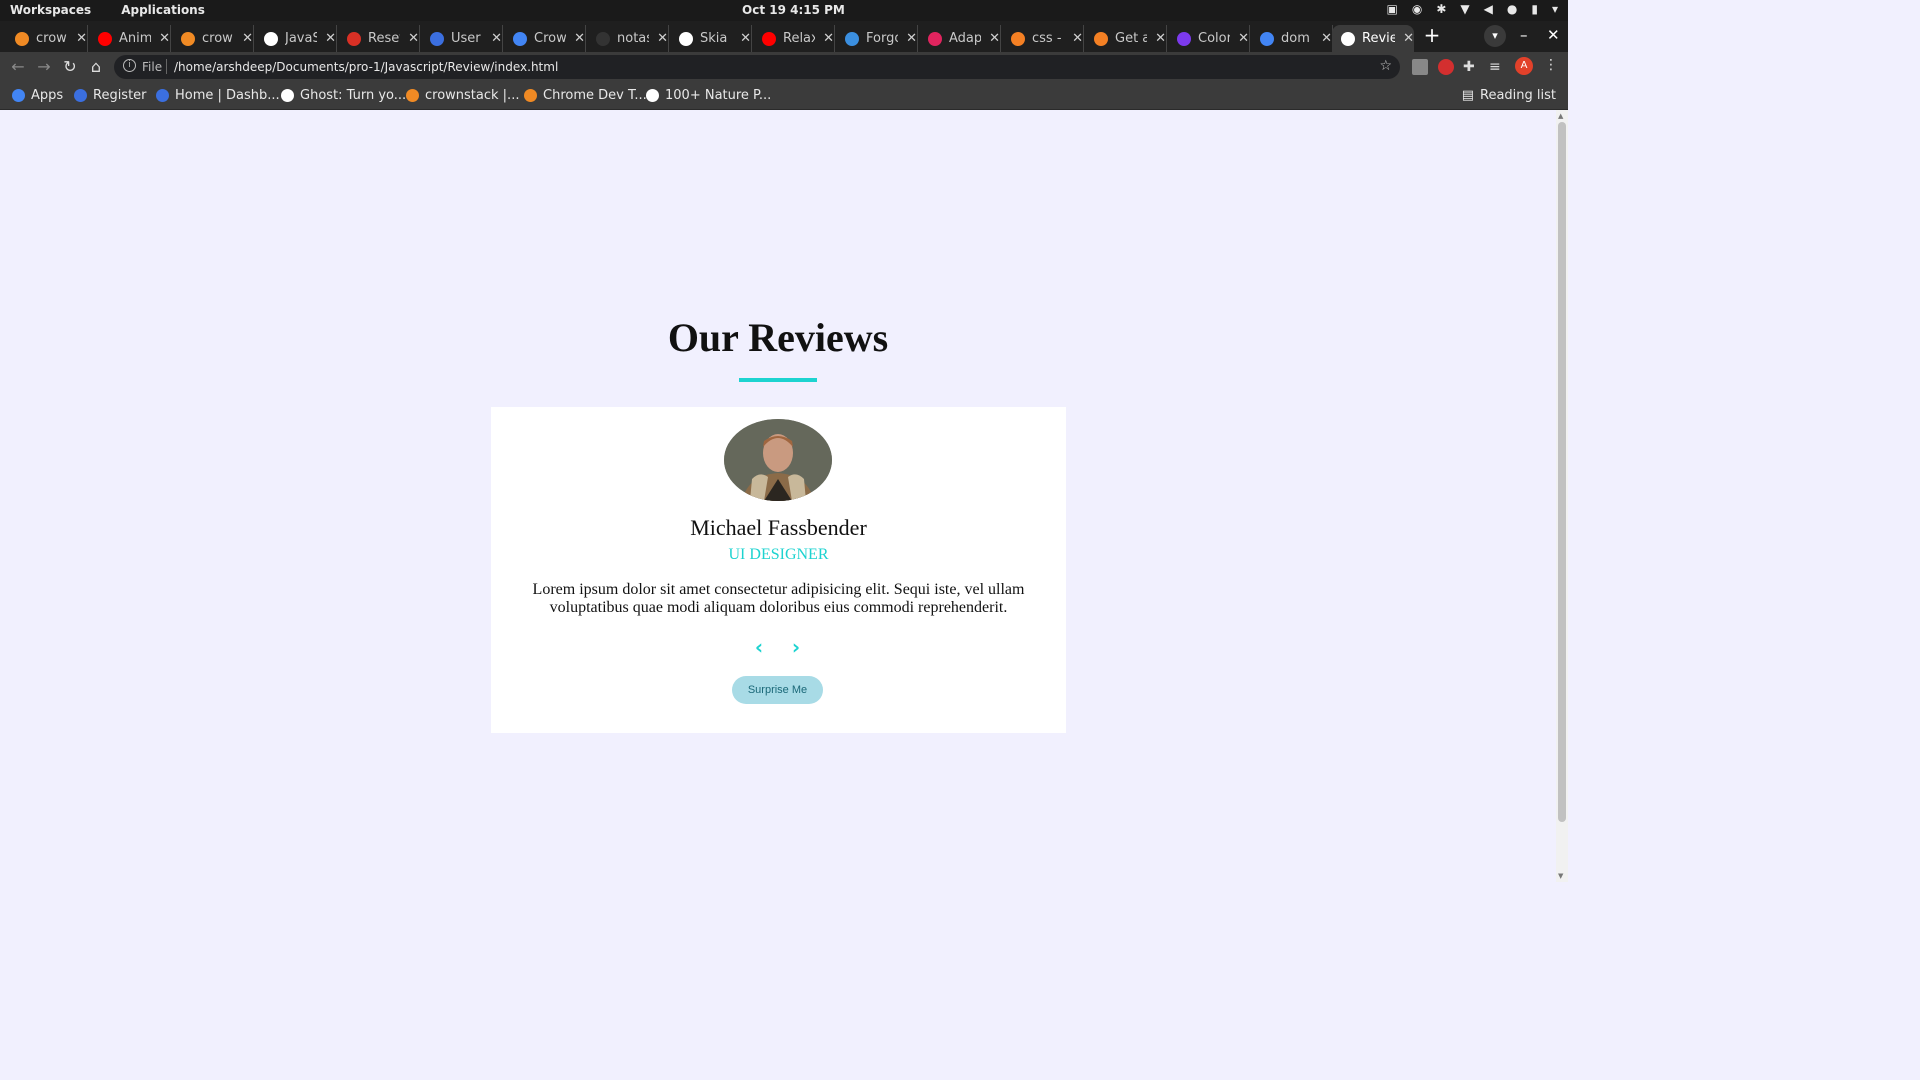 Image resolution: width=1920 pixels, height=1080 pixels. What do you see at coordinates (1524, 66) in the screenshot?
I see `profile-avatar: A` at bounding box center [1524, 66].